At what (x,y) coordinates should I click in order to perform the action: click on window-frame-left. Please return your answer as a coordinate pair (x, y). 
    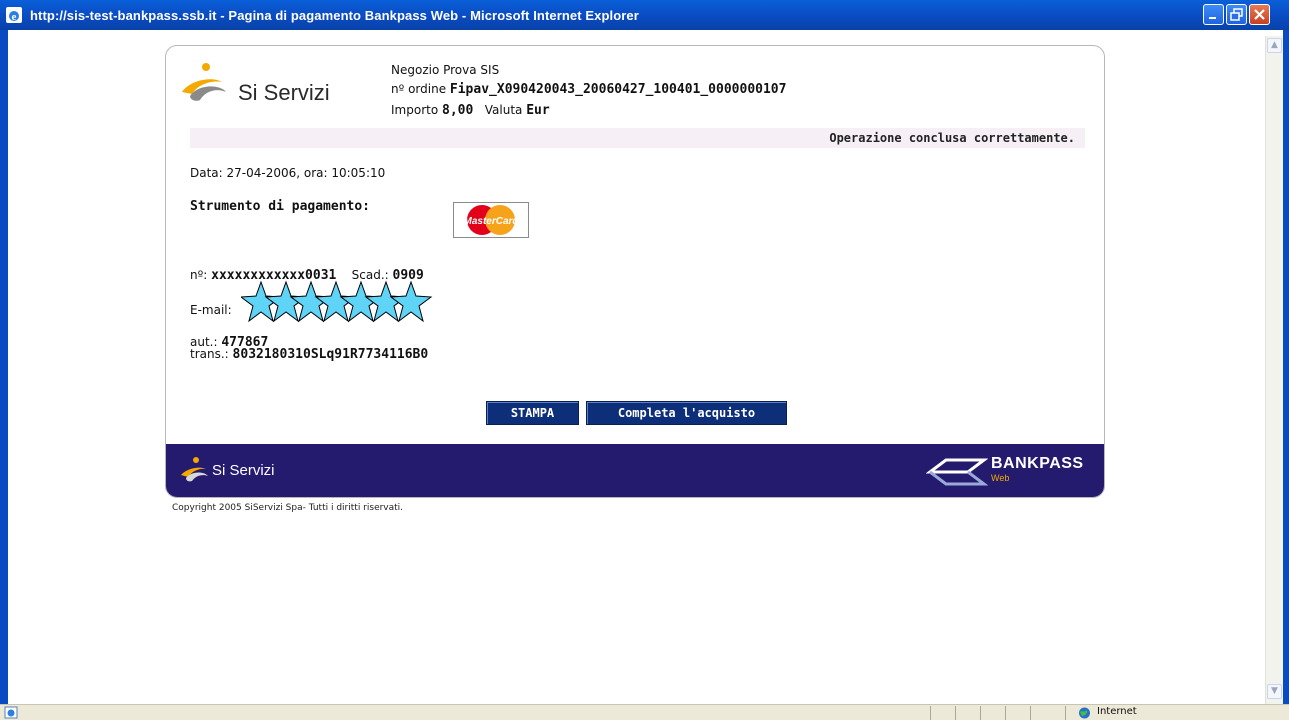
    Looking at the image, I should click on (4, 367).